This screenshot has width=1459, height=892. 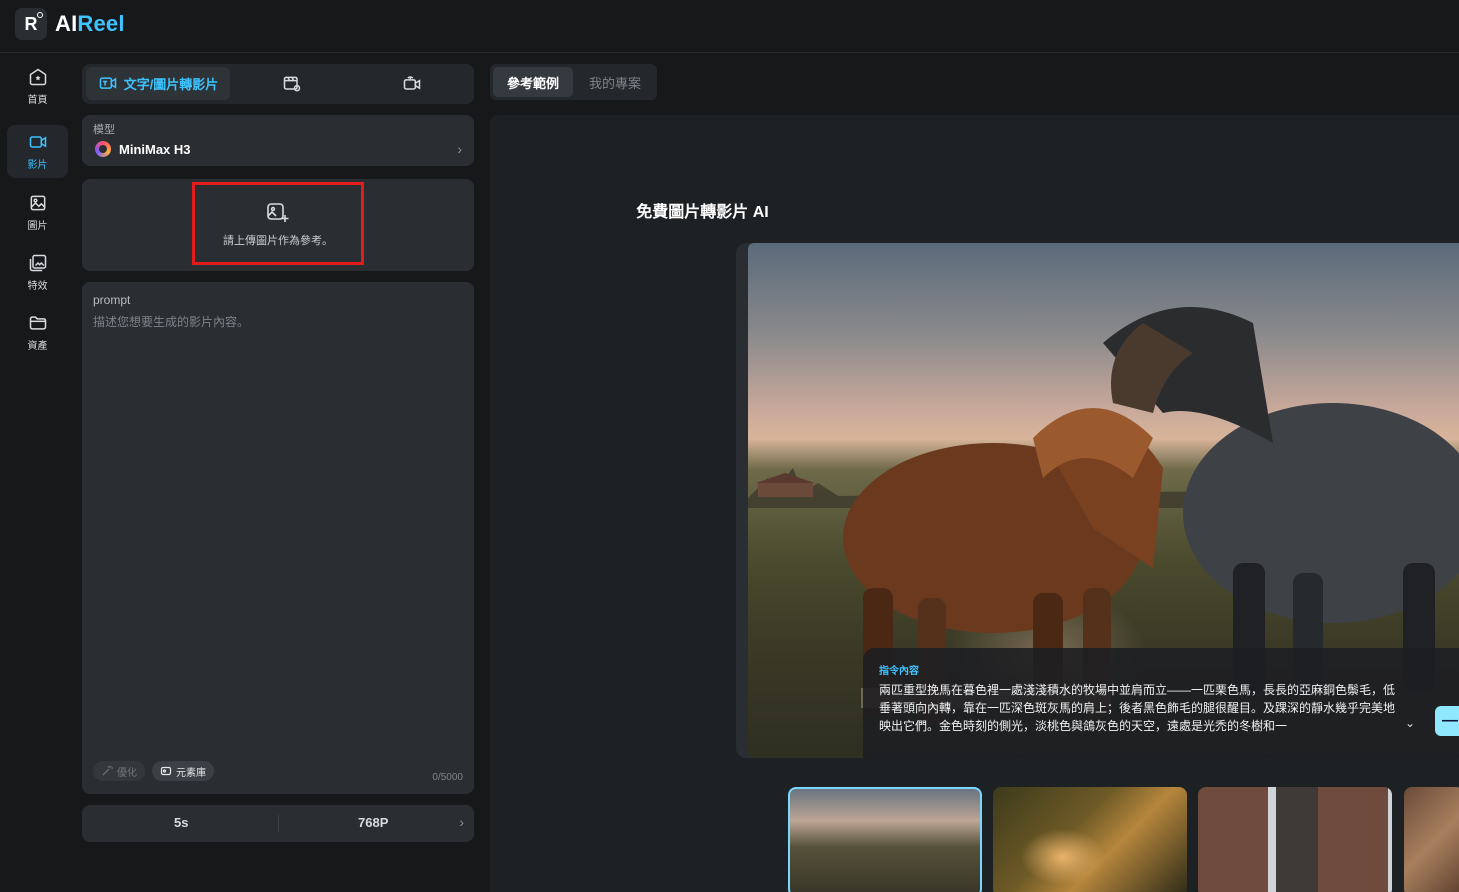 What do you see at coordinates (37, 77) in the screenshot?
I see `home-icon` at bounding box center [37, 77].